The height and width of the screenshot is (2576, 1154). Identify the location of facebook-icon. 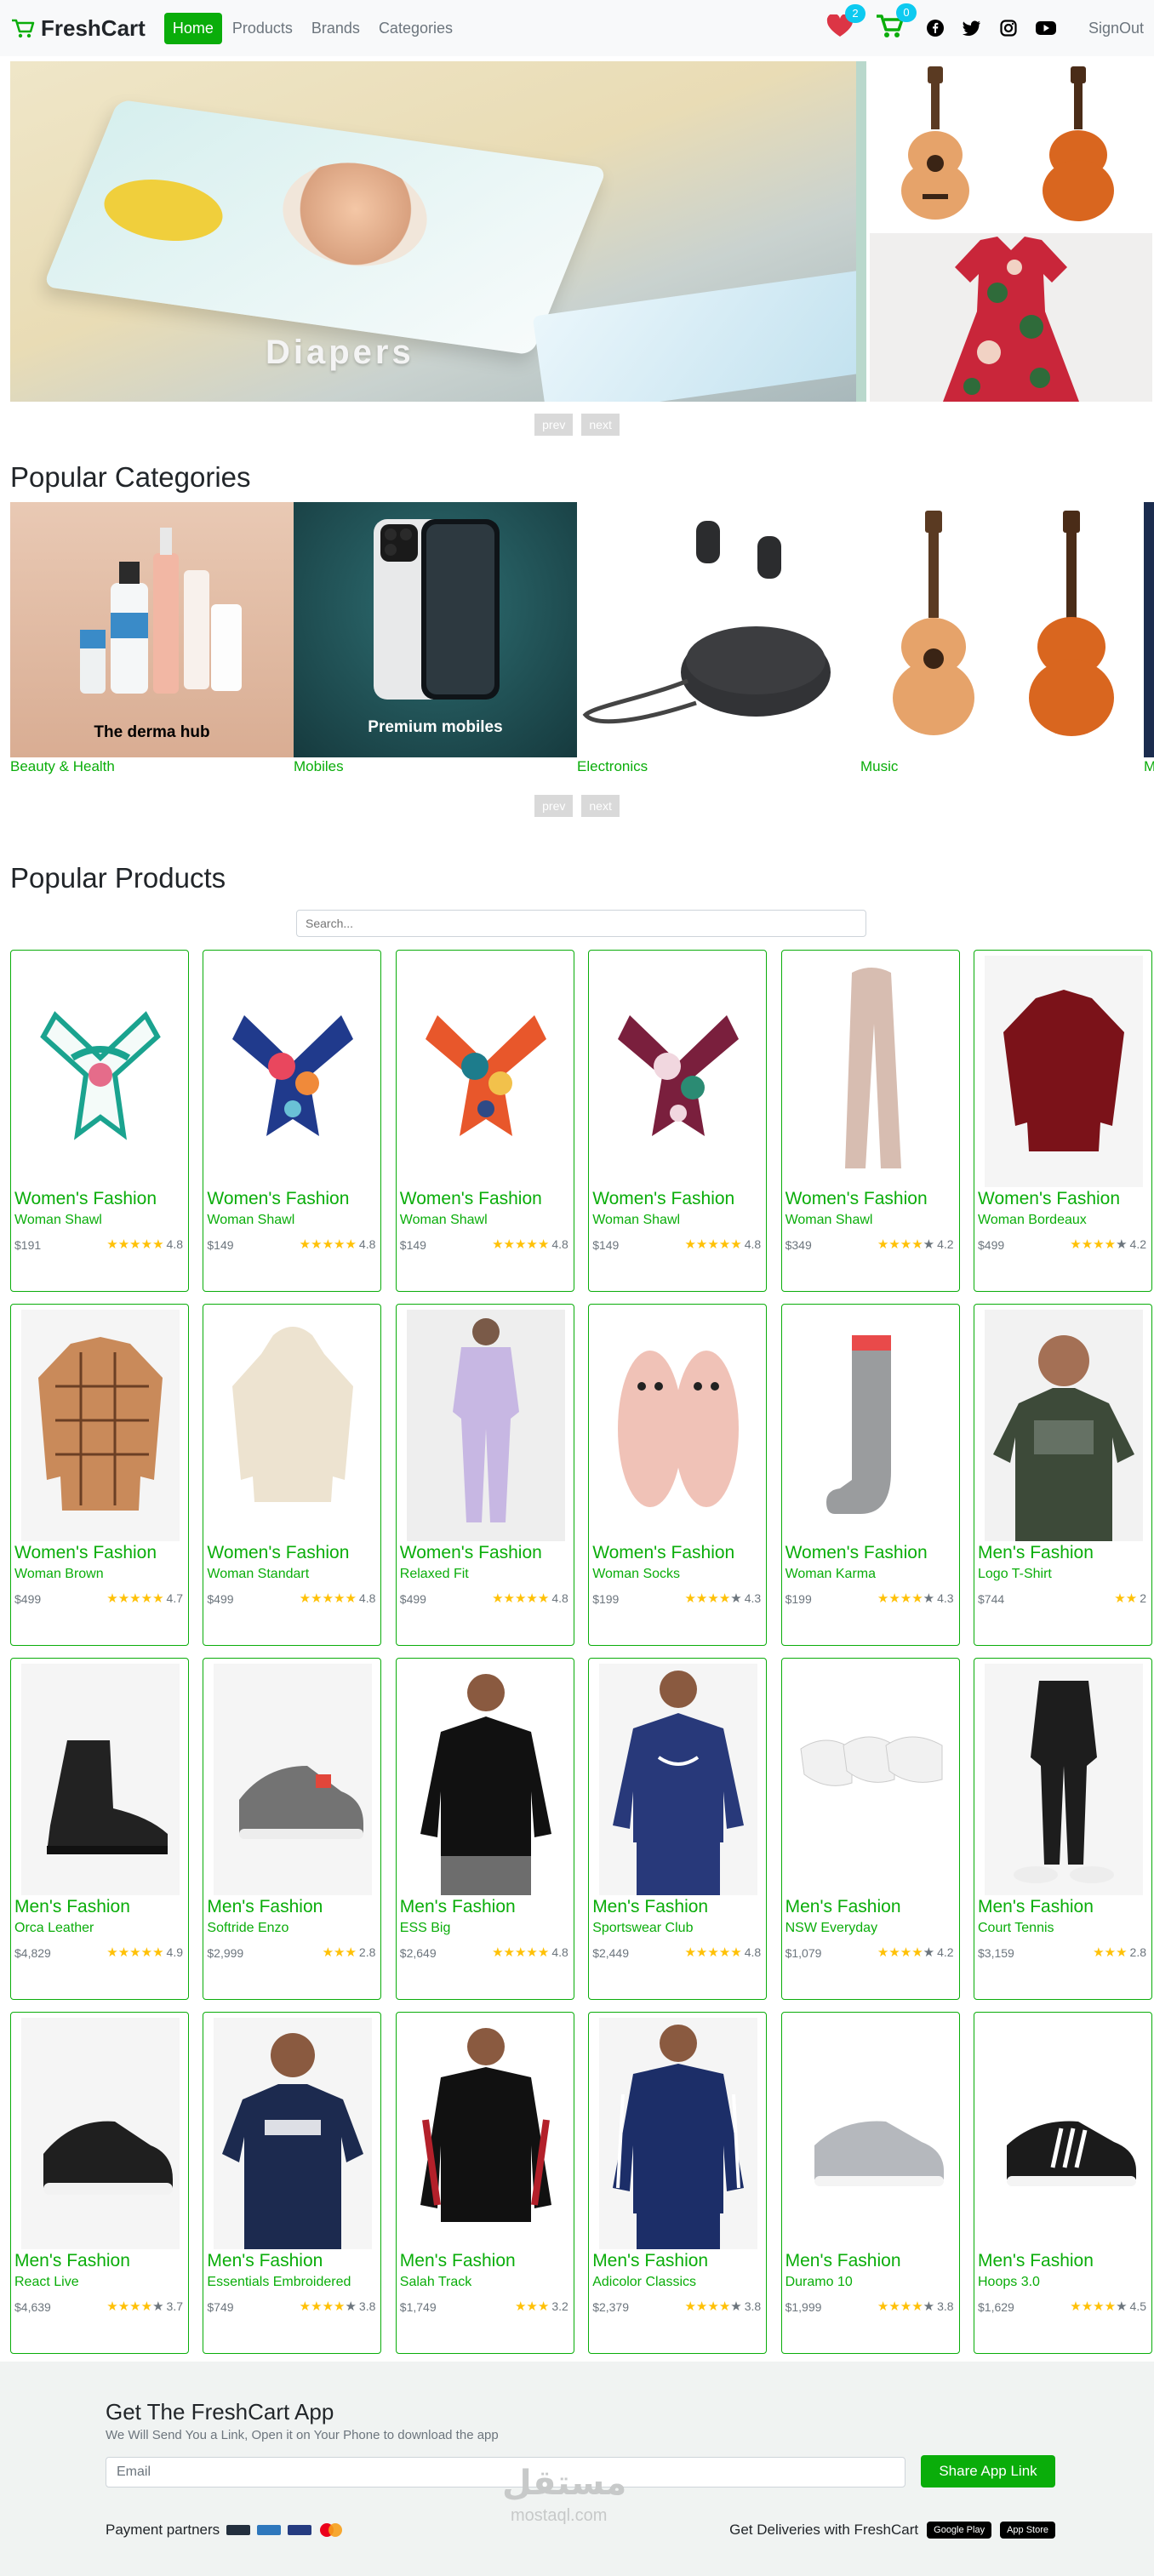
(935, 28).